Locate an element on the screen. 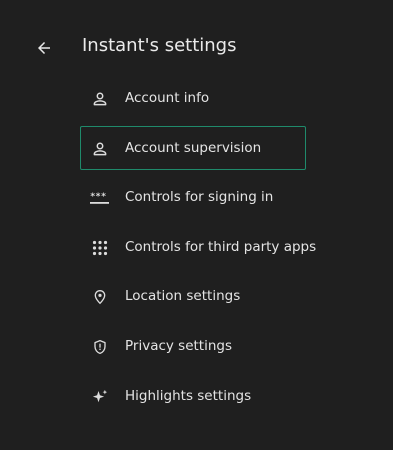 This screenshot has width=393, height=450. sparkle-icon is located at coordinates (100, 397).